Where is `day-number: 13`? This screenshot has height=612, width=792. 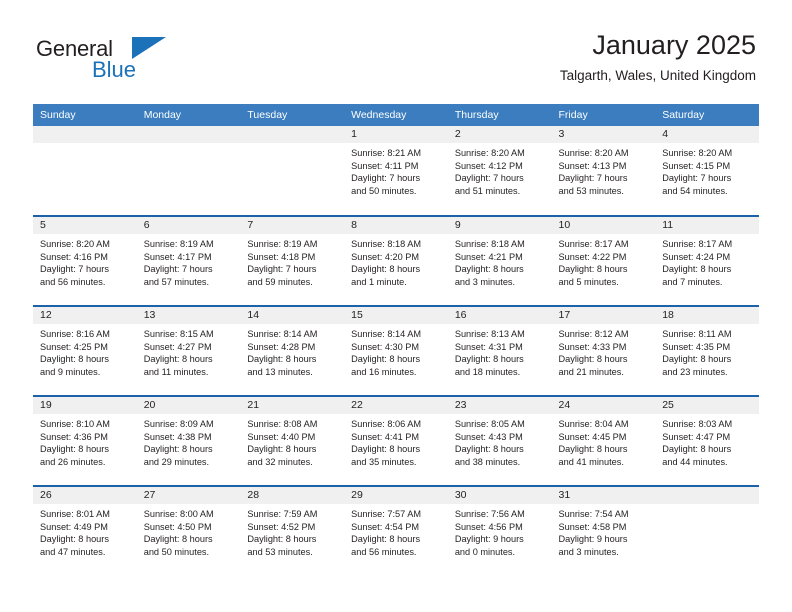
day-number: 13 is located at coordinates (188, 315).